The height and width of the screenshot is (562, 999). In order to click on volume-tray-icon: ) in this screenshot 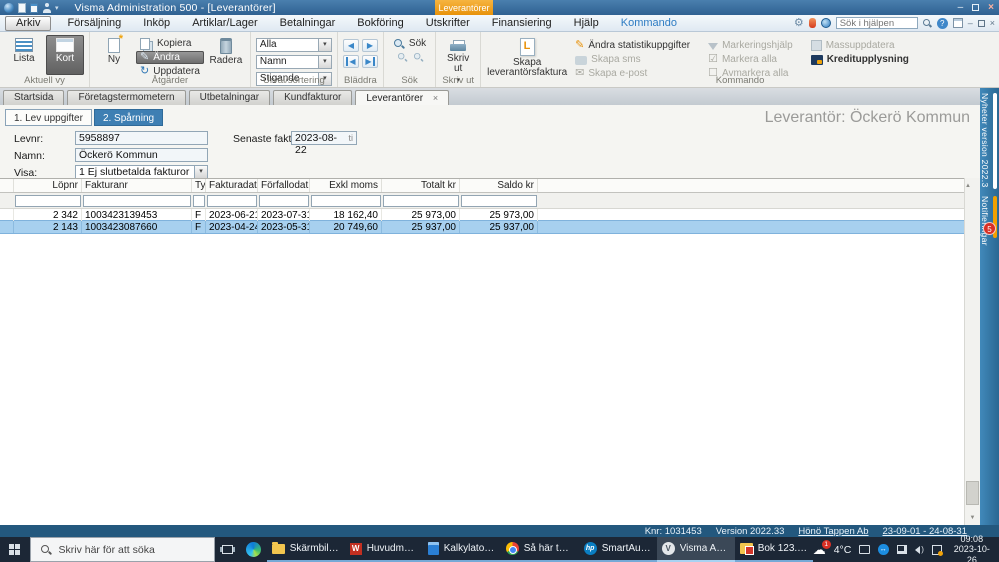, I will do `click(919, 549)`.